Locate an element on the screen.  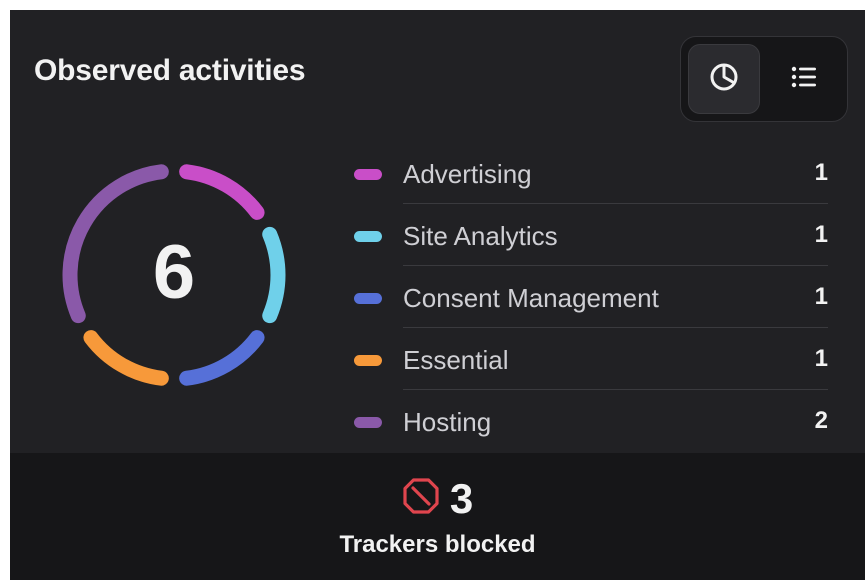
pie-view-button is located at coordinates (724, 79).